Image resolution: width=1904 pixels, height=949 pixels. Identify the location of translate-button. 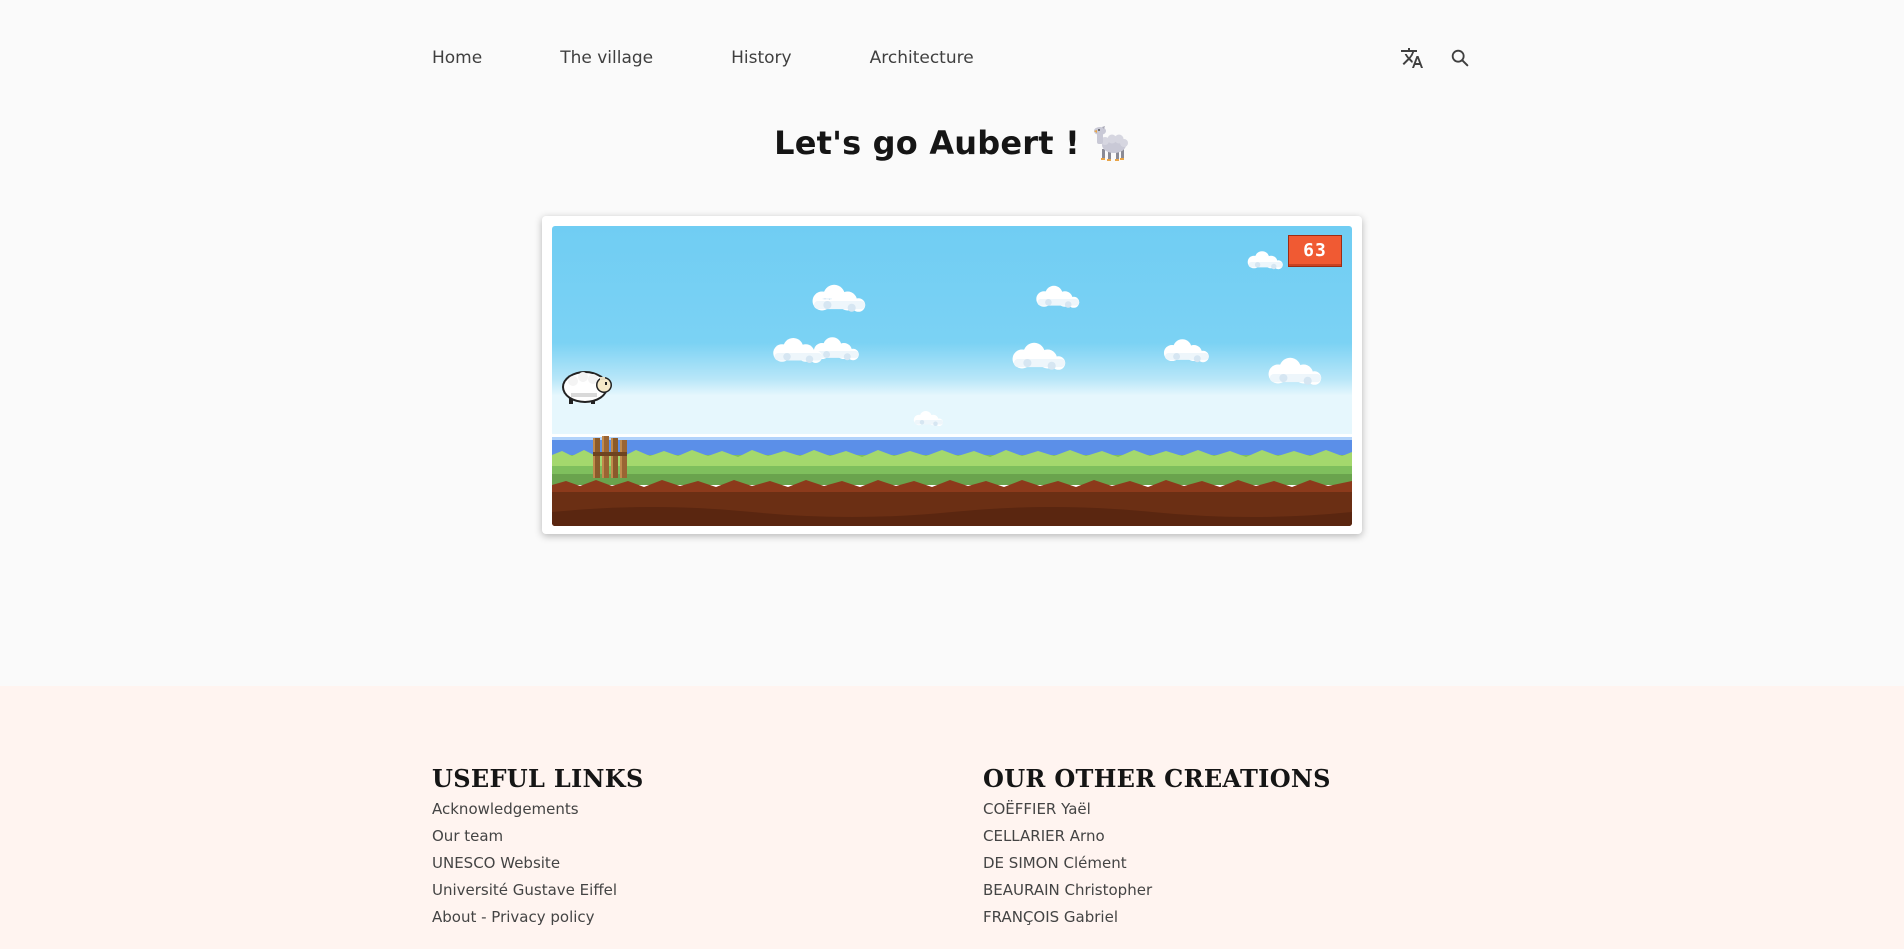
(1412, 58).